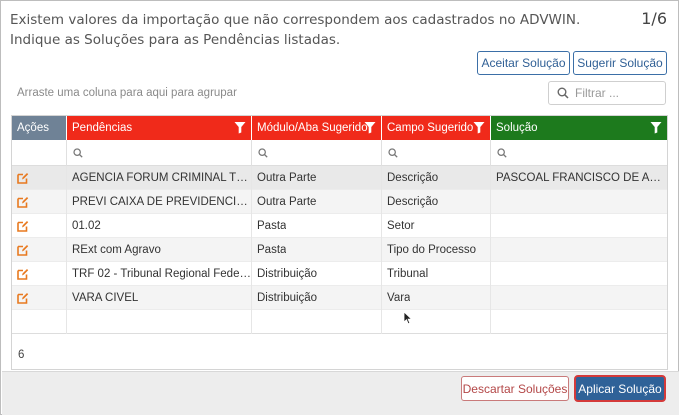  Describe the element at coordinates (579, 178) in the screenshot. I see `cell-solucao: PASCOAL FRANCISCO DE ALMEIDA` at that location.